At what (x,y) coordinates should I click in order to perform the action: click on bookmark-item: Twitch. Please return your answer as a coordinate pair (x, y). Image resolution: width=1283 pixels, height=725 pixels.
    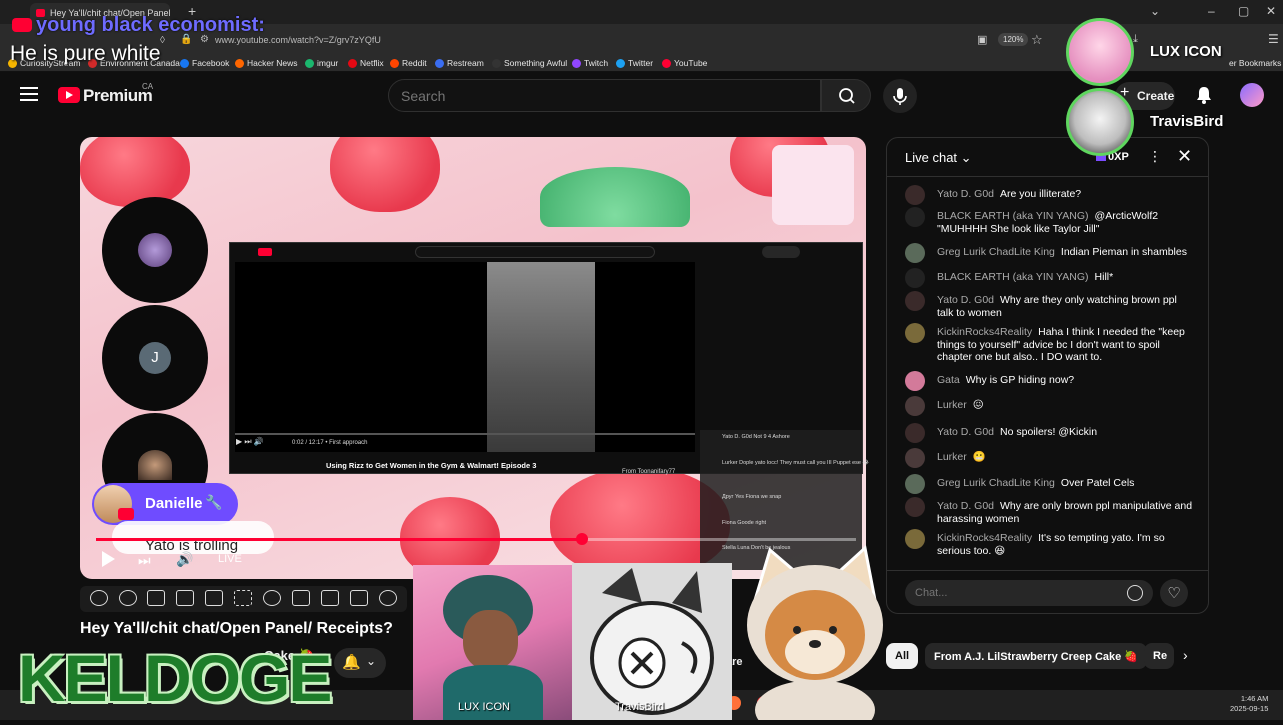
    Looking at the image, I should click on (590, 63).